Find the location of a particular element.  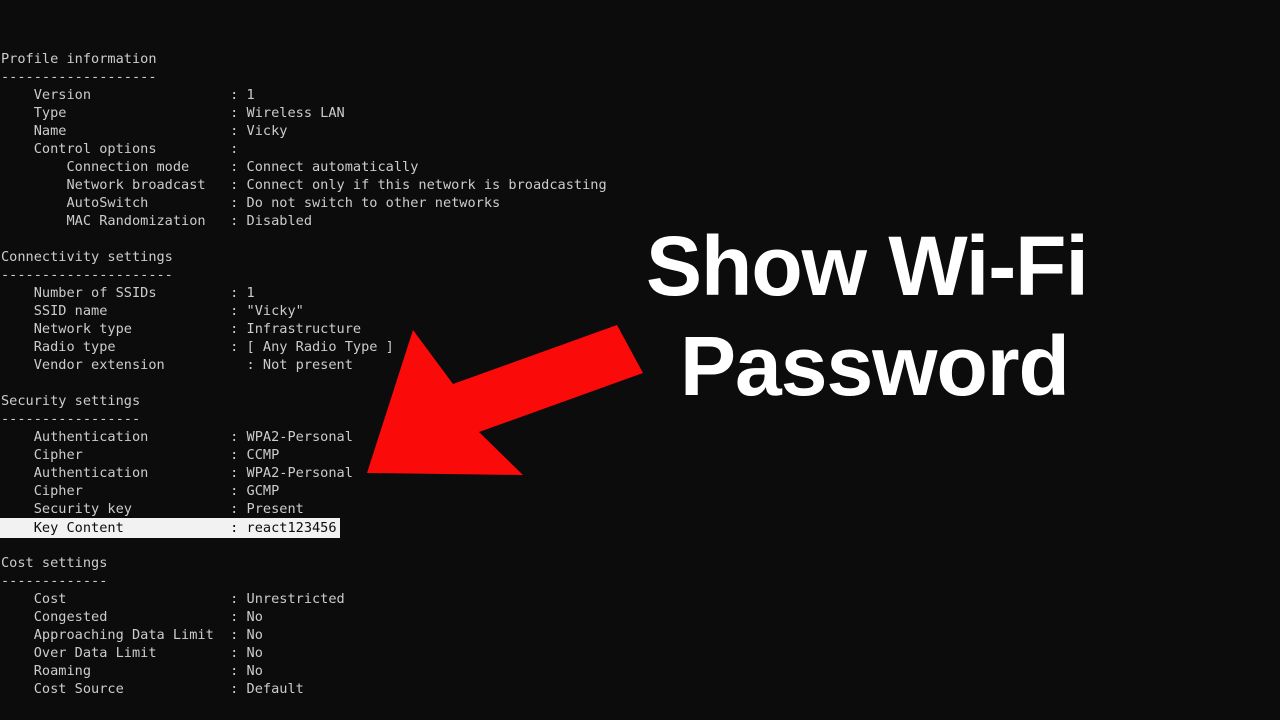

terminal-row: Roaming : No is located at coordinates (132, 671).